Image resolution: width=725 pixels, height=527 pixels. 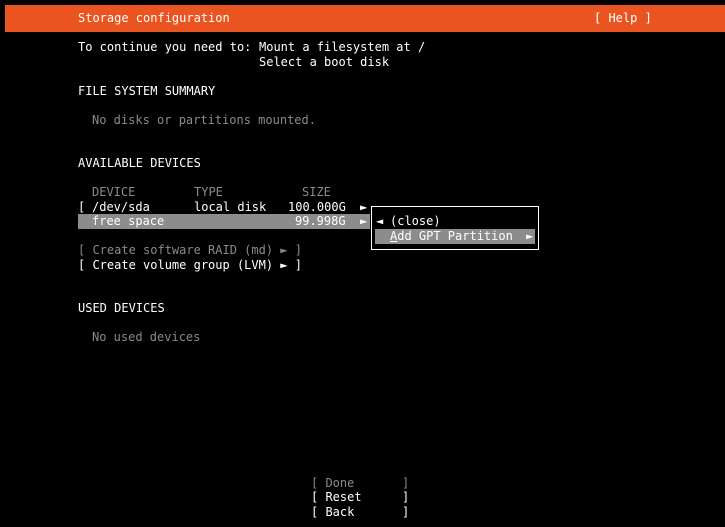 I want to click on fs-summary-empty: No disks or partitions mounted., so click(x=204, y=120).